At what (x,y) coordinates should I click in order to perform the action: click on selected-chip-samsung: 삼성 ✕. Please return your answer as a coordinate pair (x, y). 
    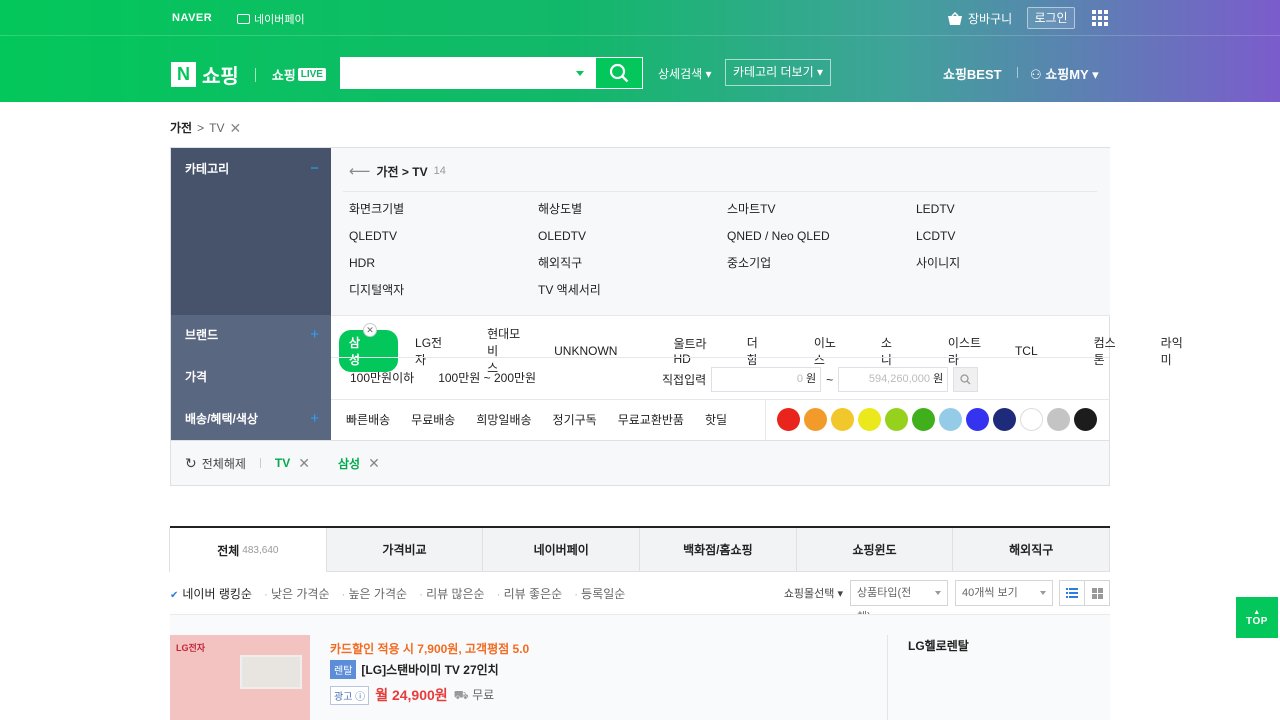
    Looking at the image, I should click on (359, 463).